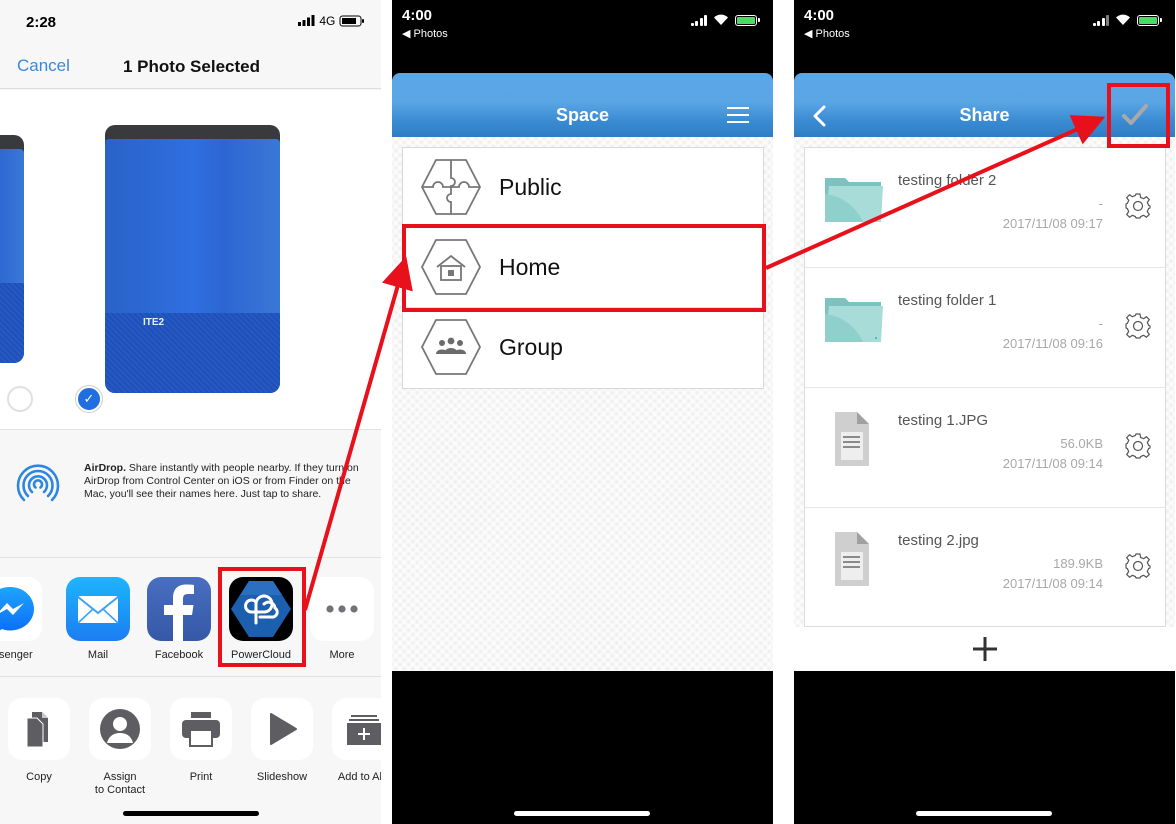 This screenshot has height=824, width=1176. I want to click on product-logo: ITE2, so click(154, 322).